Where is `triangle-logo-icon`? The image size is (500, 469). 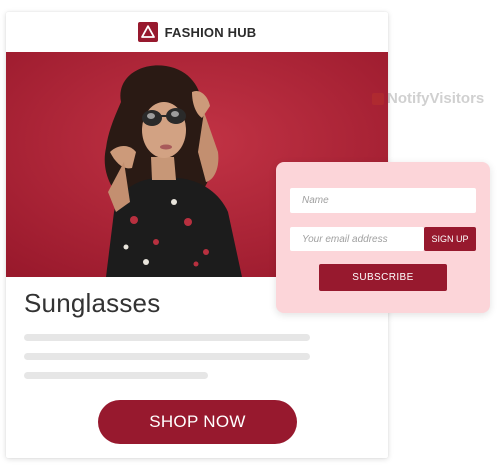 triangle-logo-icon is located at coordinates (147, 32).